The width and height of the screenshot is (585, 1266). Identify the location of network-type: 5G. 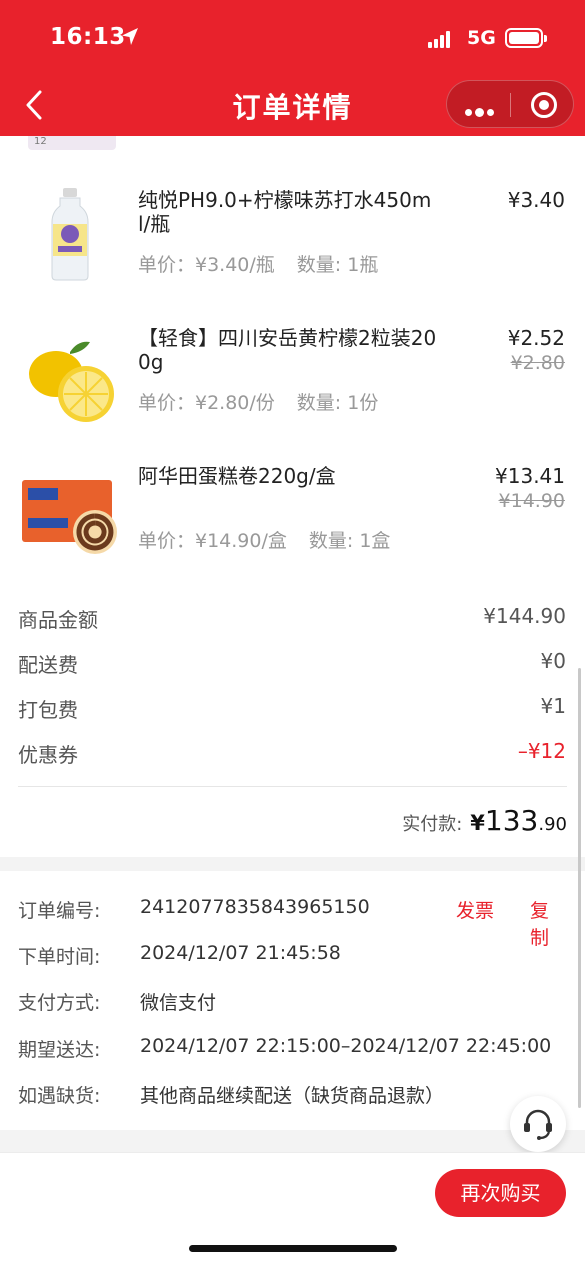
(481, 38).